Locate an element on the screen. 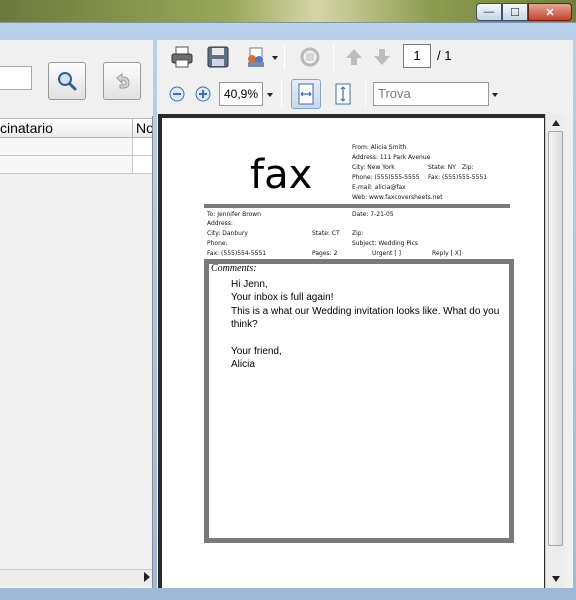  undo-button is located at coordinates (122, 81).